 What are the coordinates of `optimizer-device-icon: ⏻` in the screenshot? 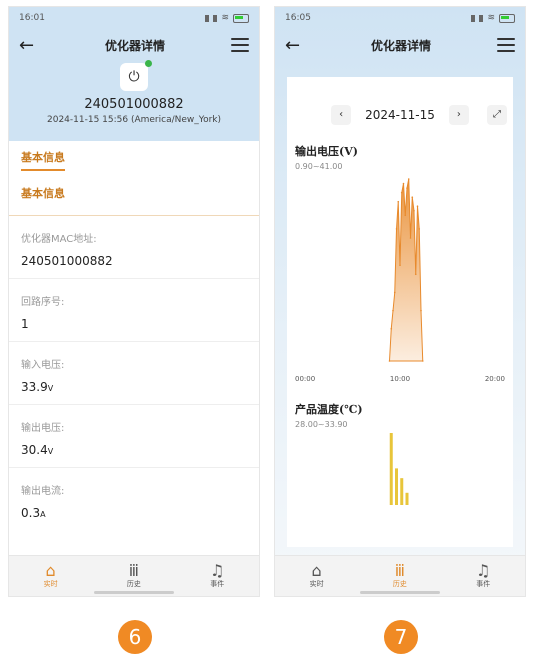 It's located at (136, 75).